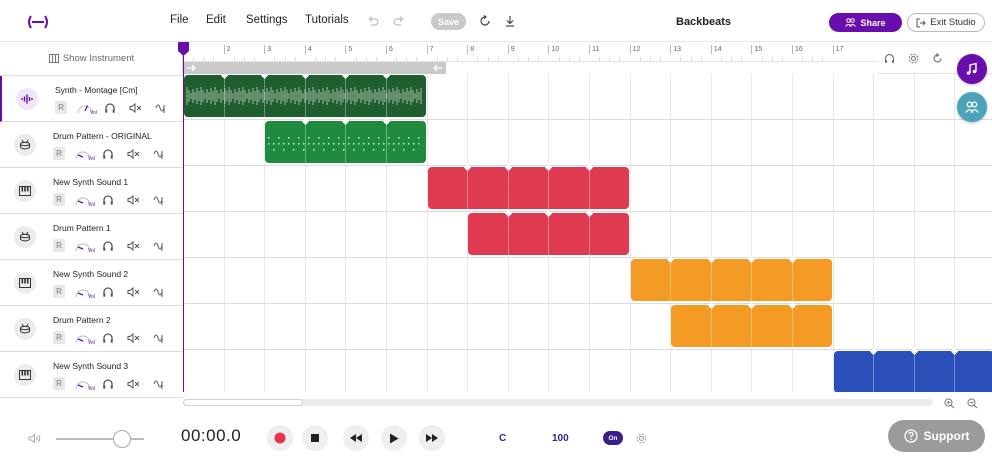  Describe the element at coordinates (972, 403) in the screenshot. I see `zoom-out-icon` at that location.